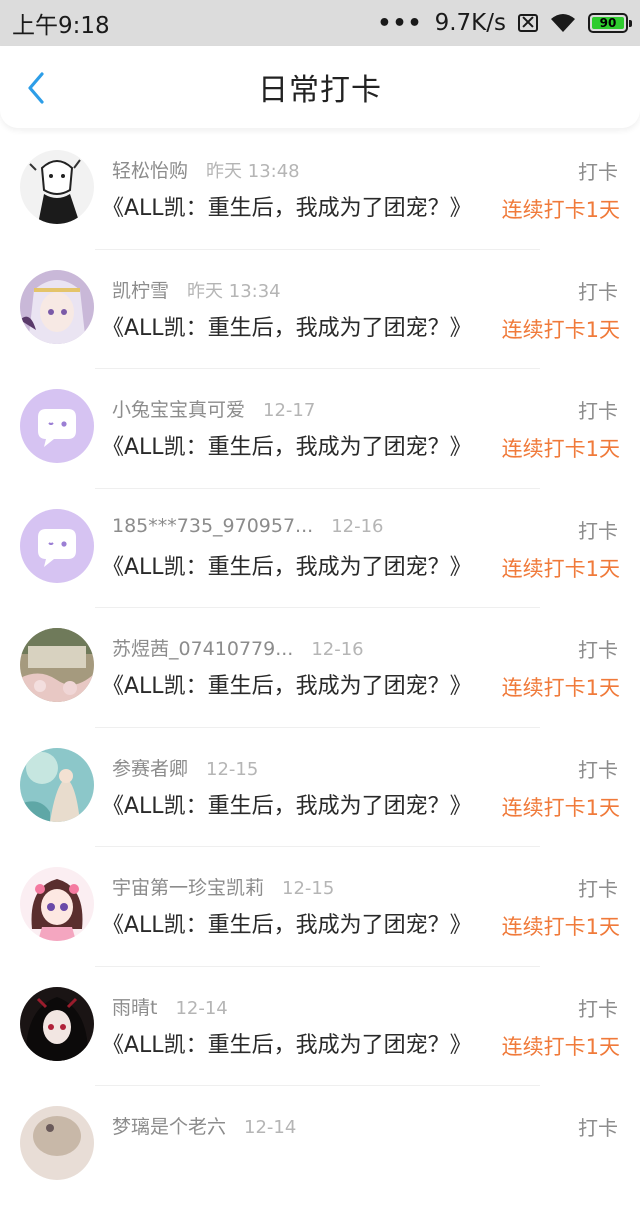  Describe the element at coordinates (150, 767) in the screenshot. I see `username: 参赛者卿` at that location.